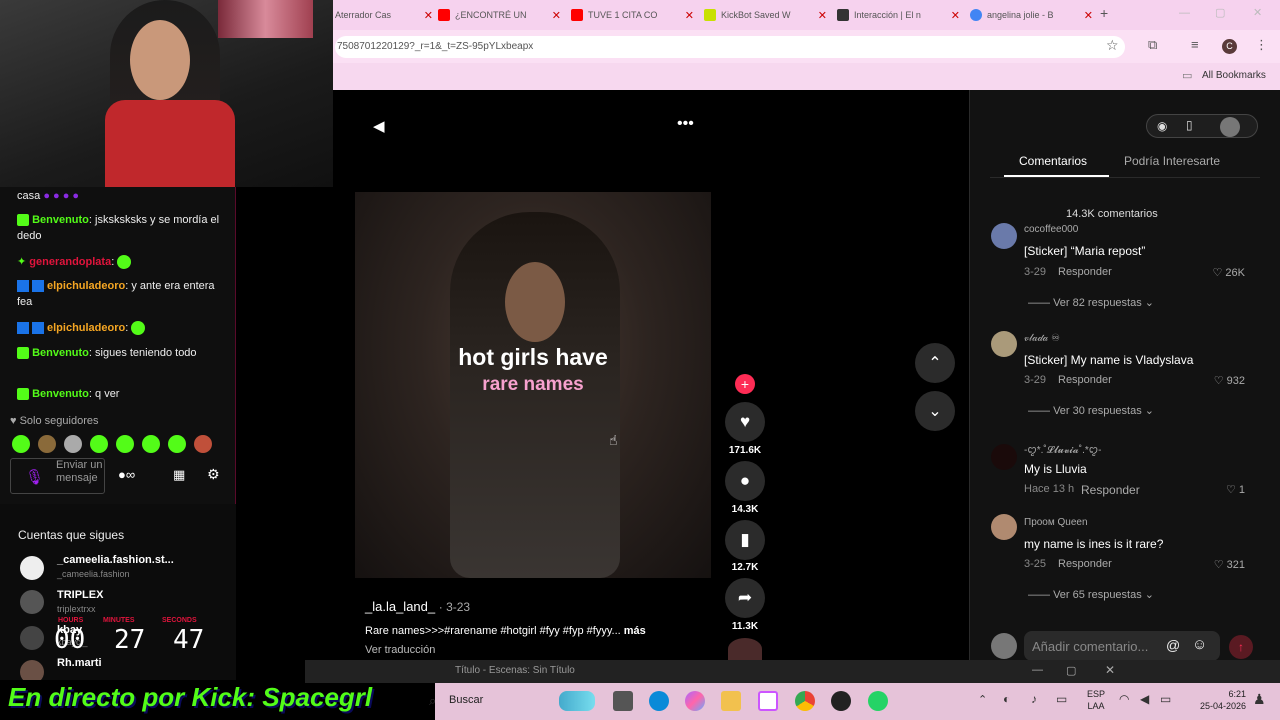 Image resolution: width=1280 pixels, height=720 pixels. What do you see at coordinates (70, 262) in the screenshot?
I see `chat-username: generandoplata` at bounding box center [70, 262].